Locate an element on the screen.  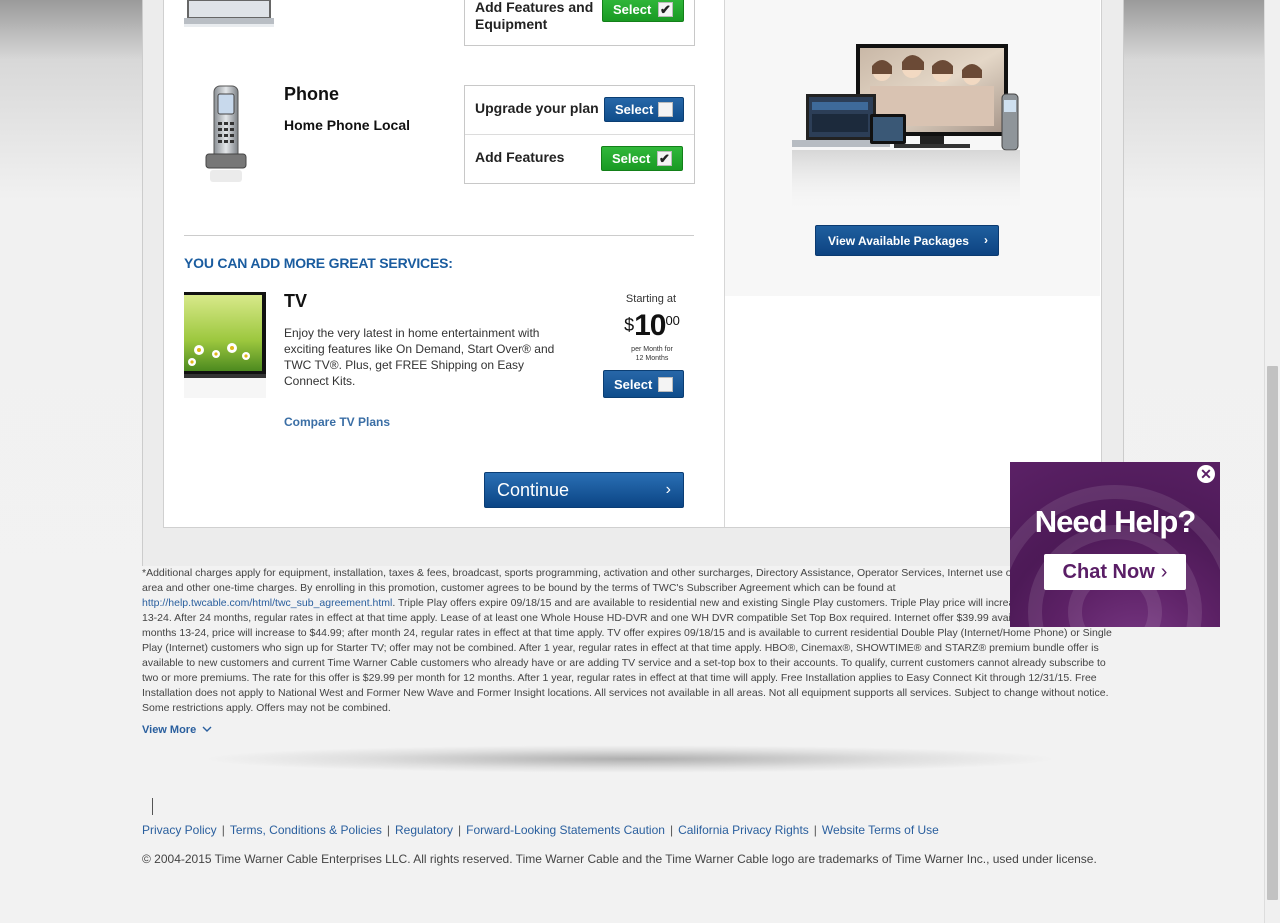
phone-upgrade-select-button: Select is located at coordinates (644, 109).